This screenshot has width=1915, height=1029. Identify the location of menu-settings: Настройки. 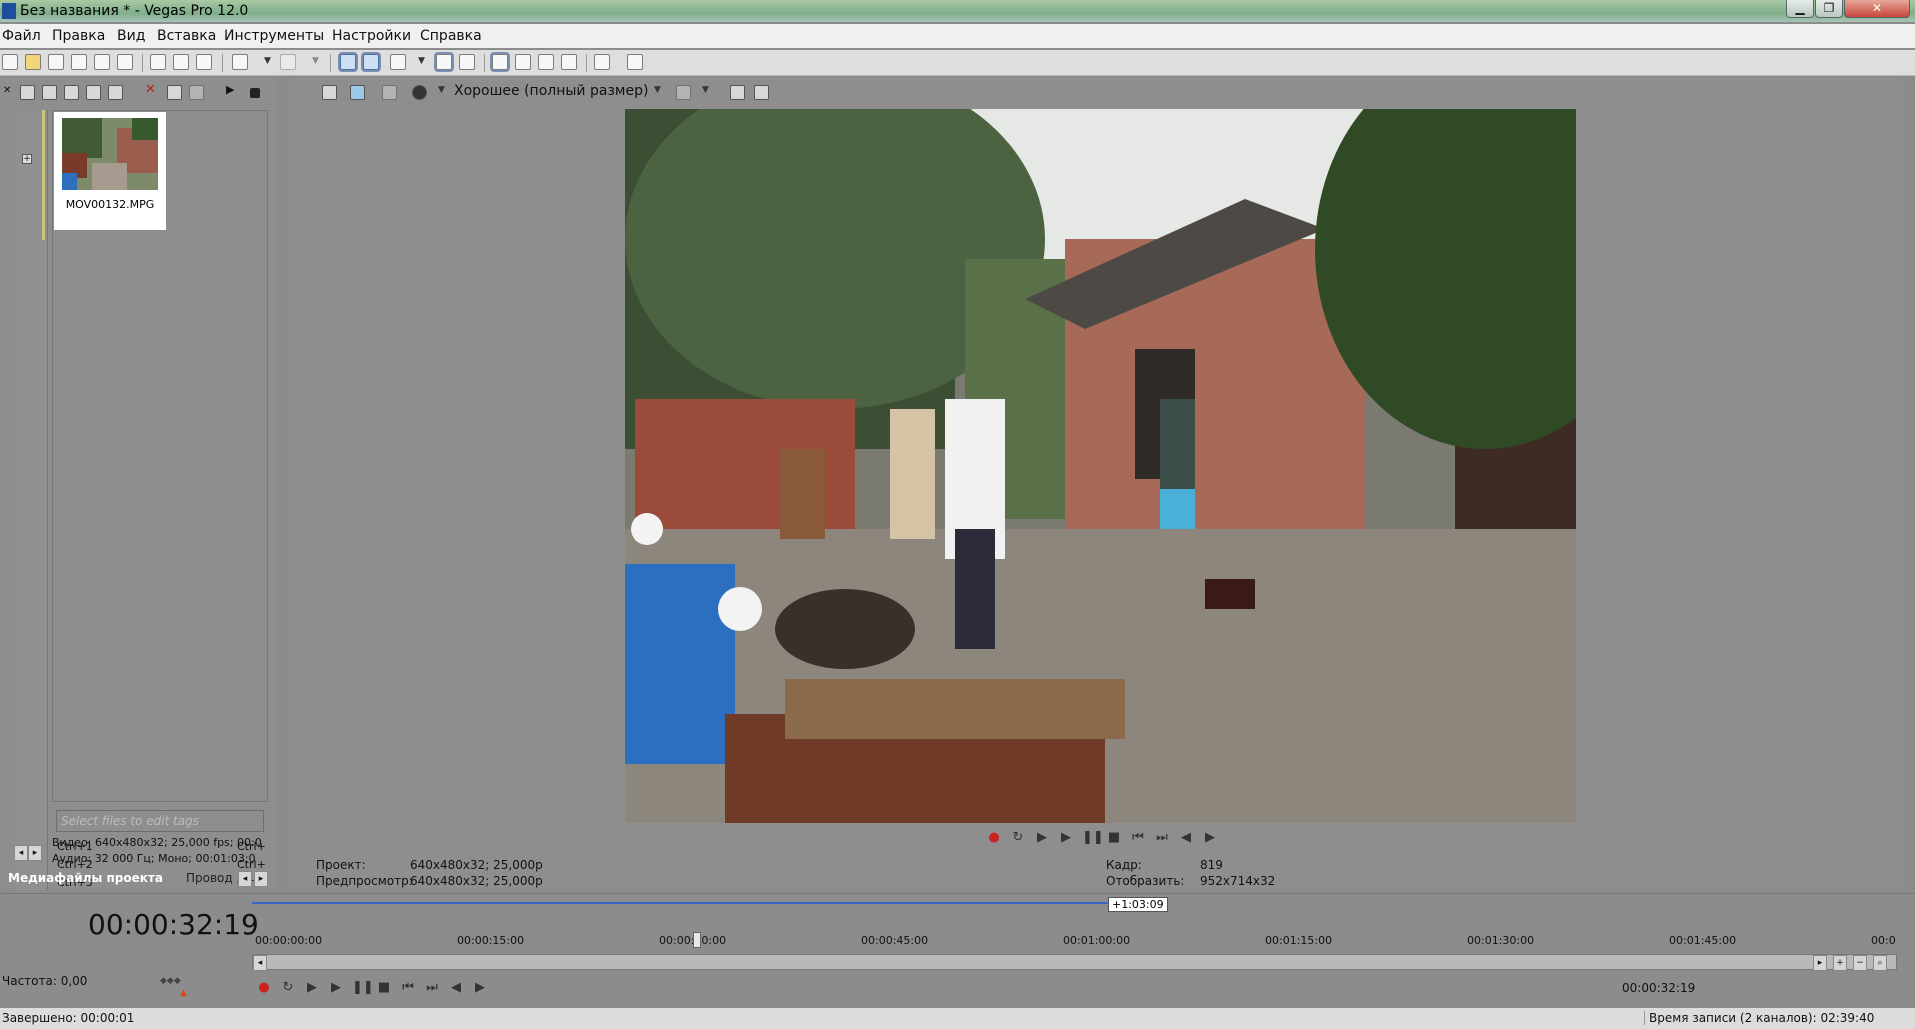
(371, 36).